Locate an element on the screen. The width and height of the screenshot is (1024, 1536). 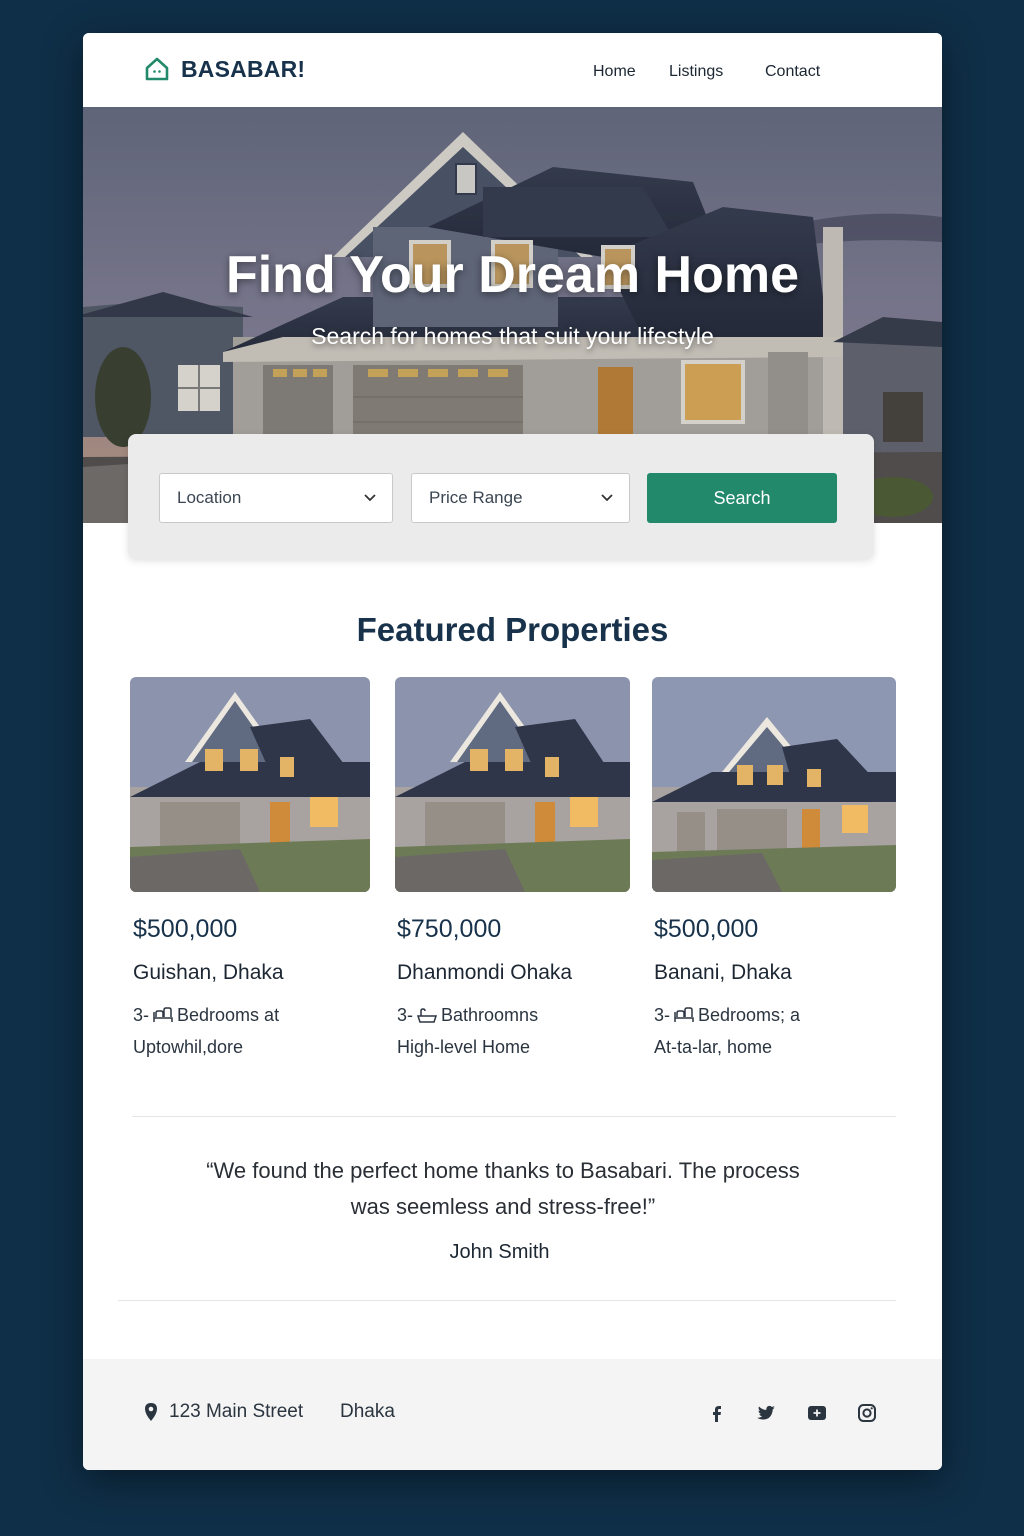
address-text: 123 Main Street is located at coordinates (236, 1411).